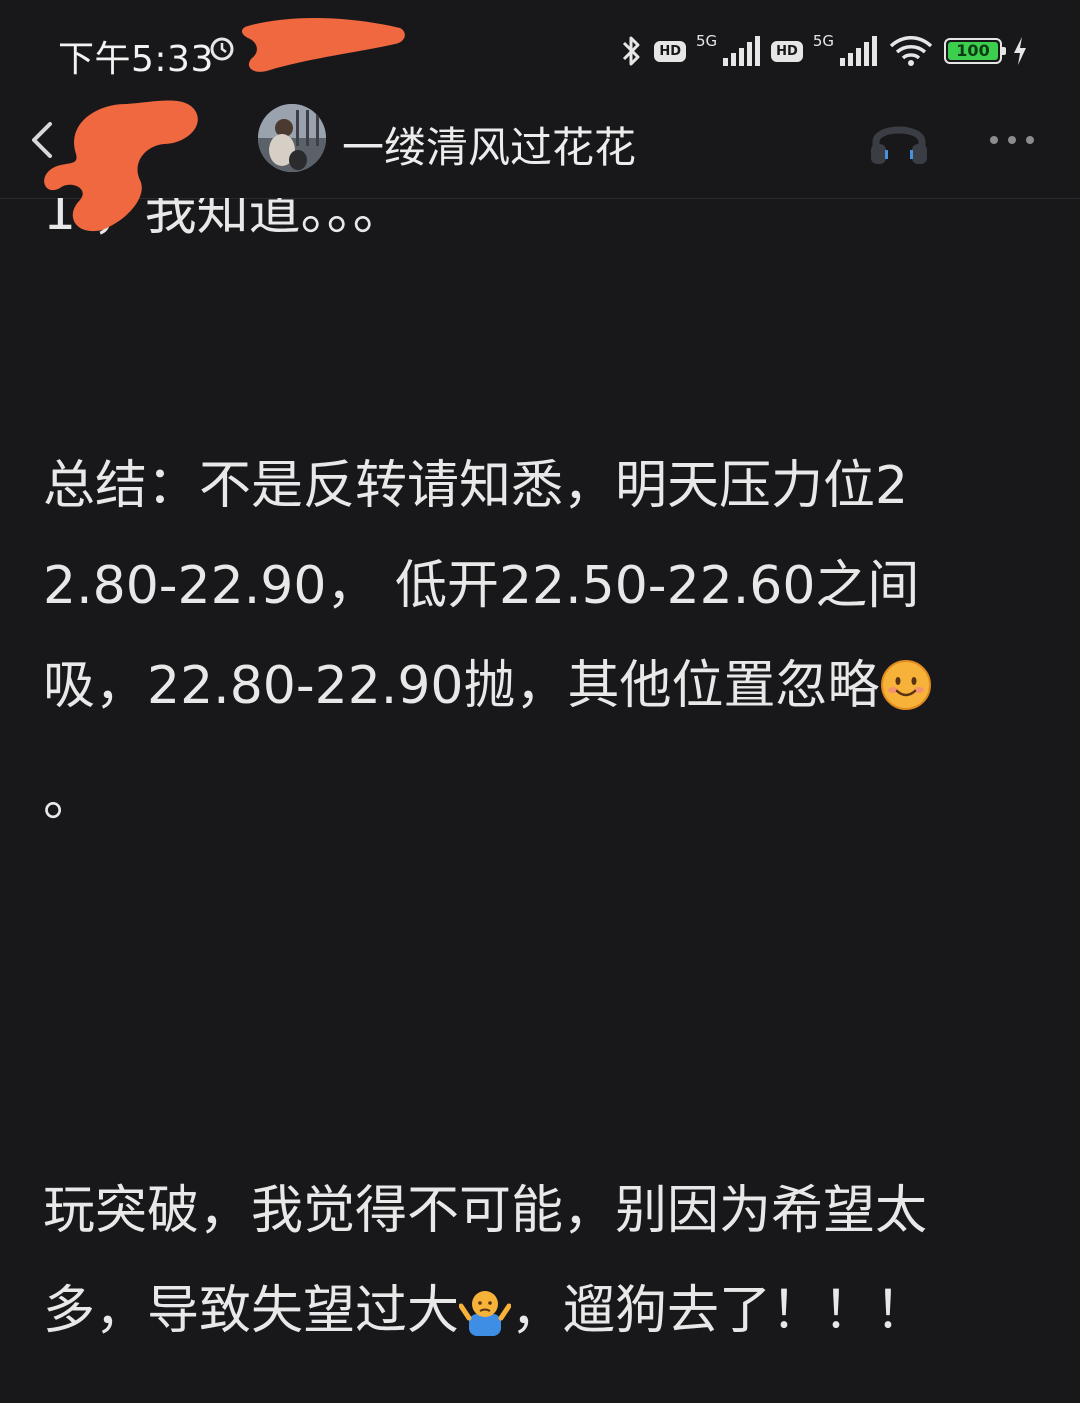 Image resolution: width=1080 pixels, height=1403 pixels. Describe the element at coordinates (899, 140) in the screenshot. I see `headphone-icon` at that location.